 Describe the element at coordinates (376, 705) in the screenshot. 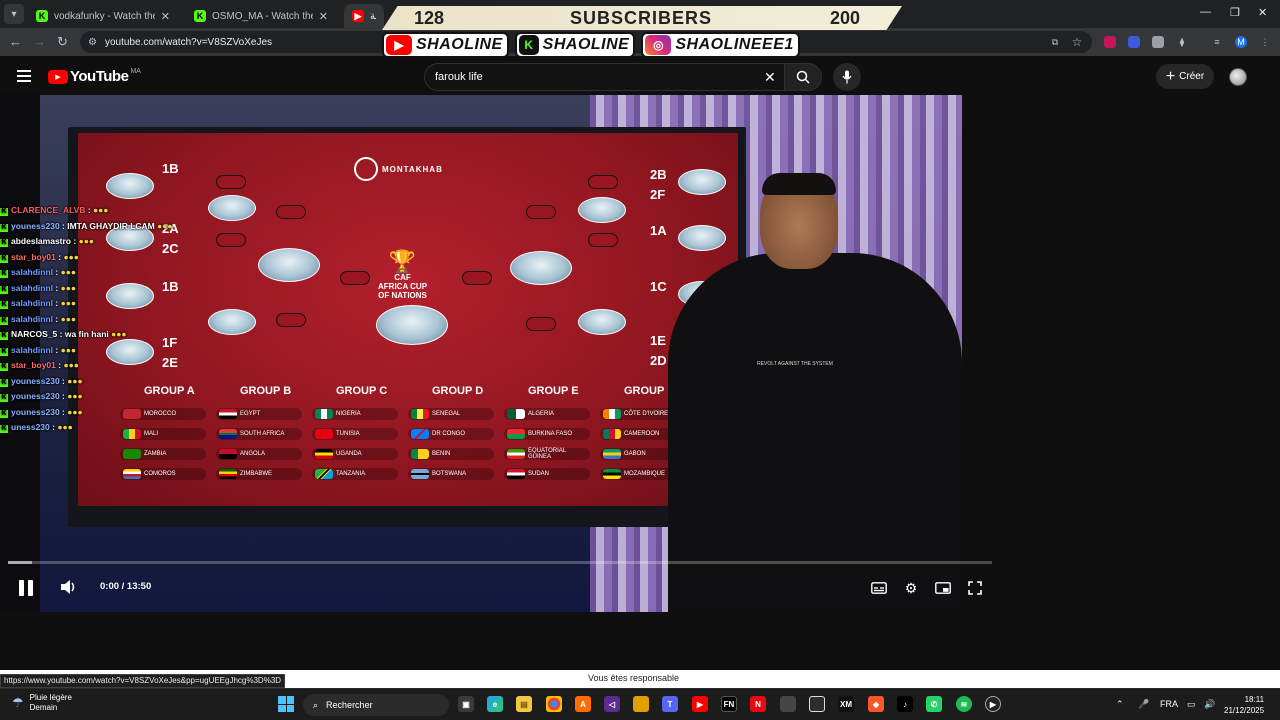

I see `taskbar-search: ⌕ Rechercher` at that location.